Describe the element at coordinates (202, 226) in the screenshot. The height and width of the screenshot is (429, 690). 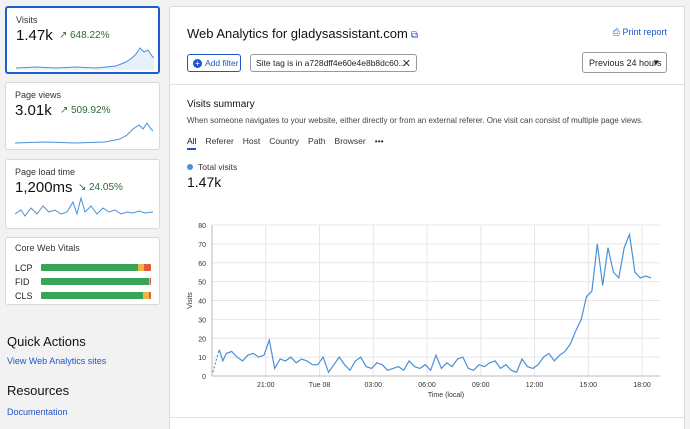
I see `y-tick-label: 80` at that location.